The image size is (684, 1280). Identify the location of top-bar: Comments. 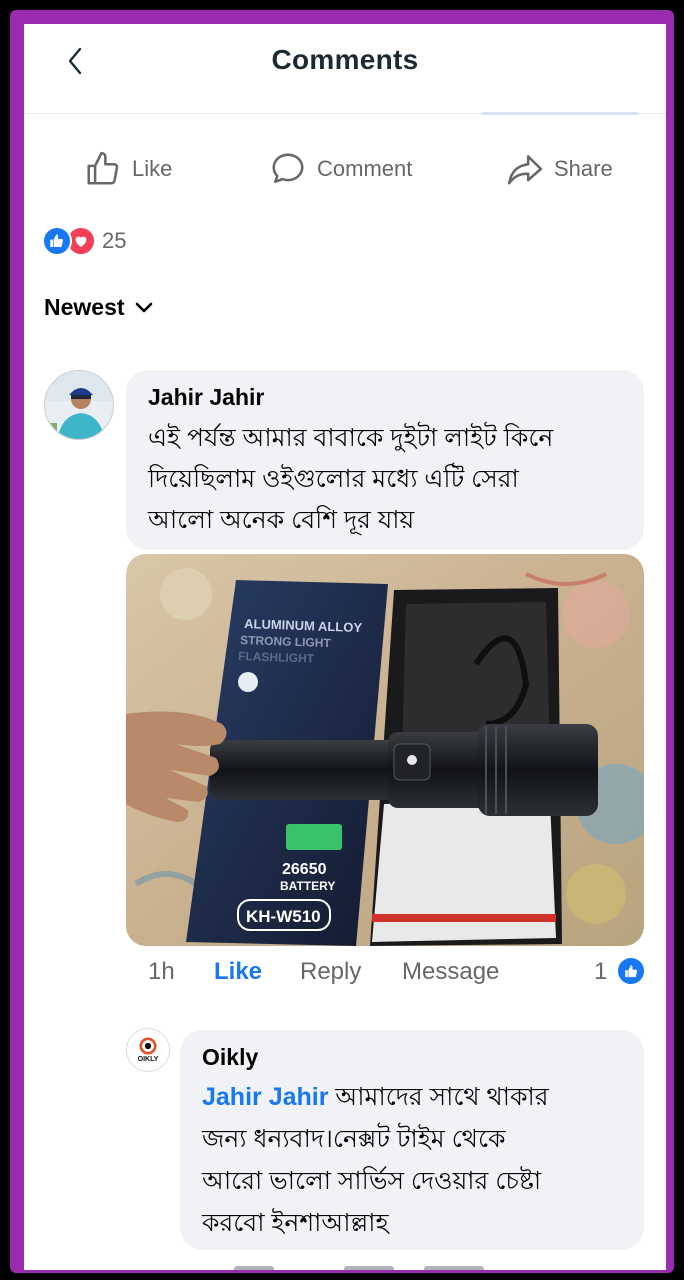
(345, 69).